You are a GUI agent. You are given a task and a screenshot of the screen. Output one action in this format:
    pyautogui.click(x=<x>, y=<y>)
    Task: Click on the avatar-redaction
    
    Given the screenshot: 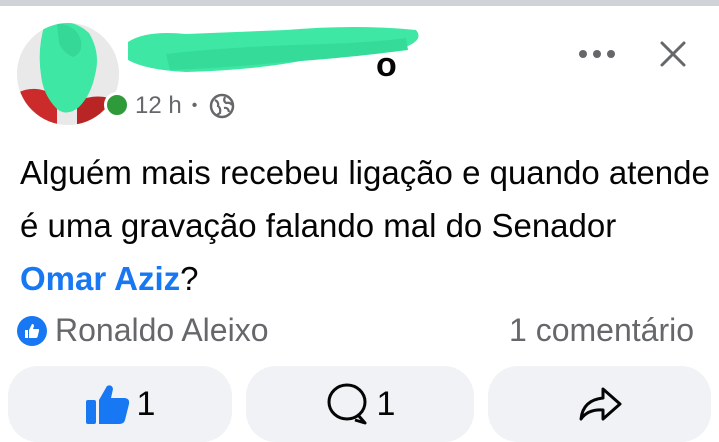 What is the action you would take?
    pyautogui.click(x=68, y=74)
    